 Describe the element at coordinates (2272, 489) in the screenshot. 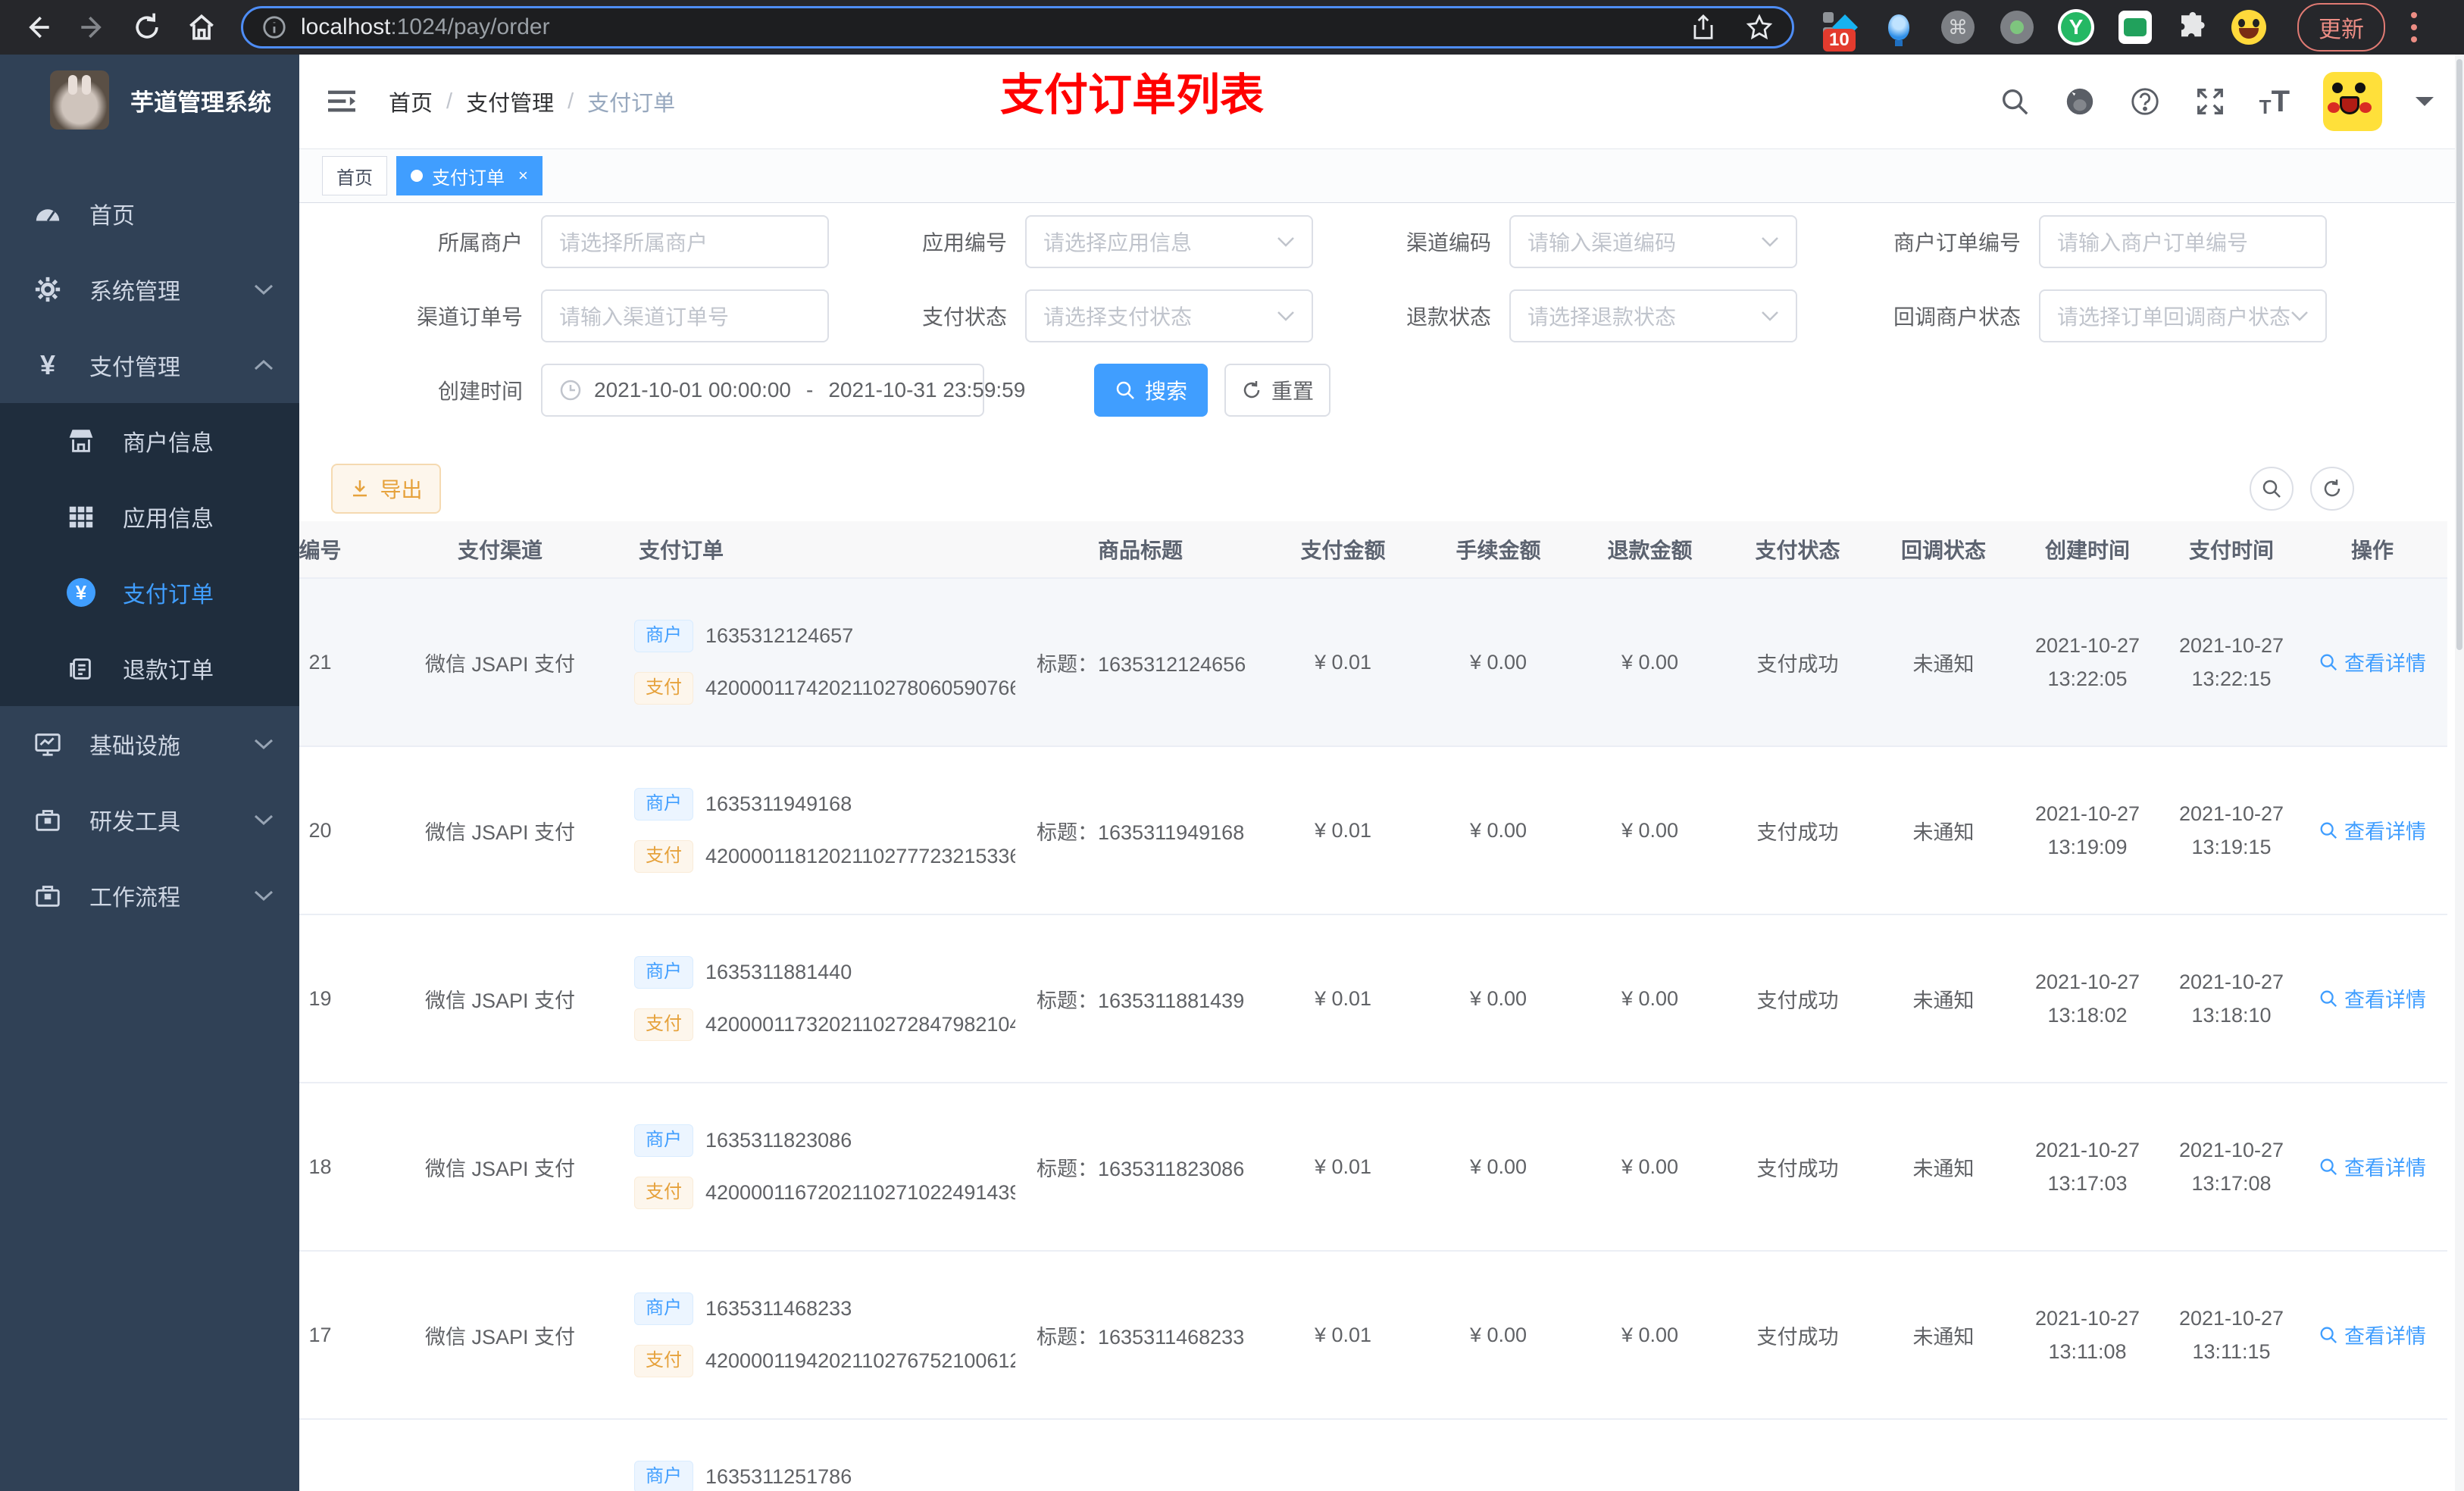

I see `toggle-search-button` at that location.